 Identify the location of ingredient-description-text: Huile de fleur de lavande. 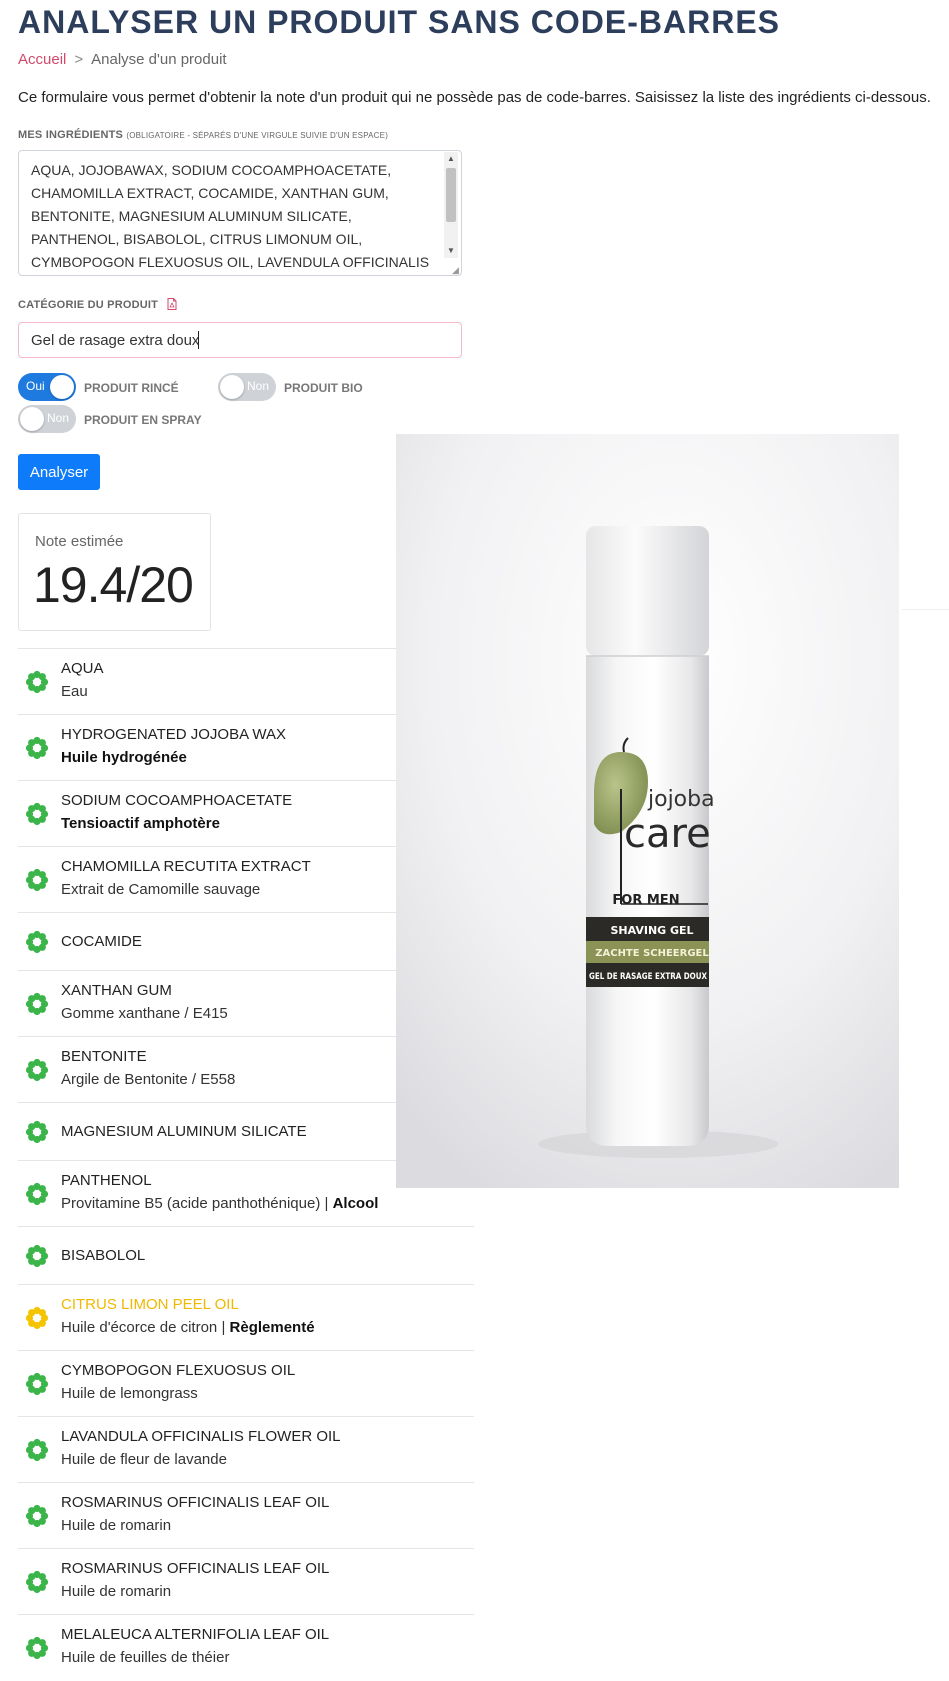
(144, 1459).